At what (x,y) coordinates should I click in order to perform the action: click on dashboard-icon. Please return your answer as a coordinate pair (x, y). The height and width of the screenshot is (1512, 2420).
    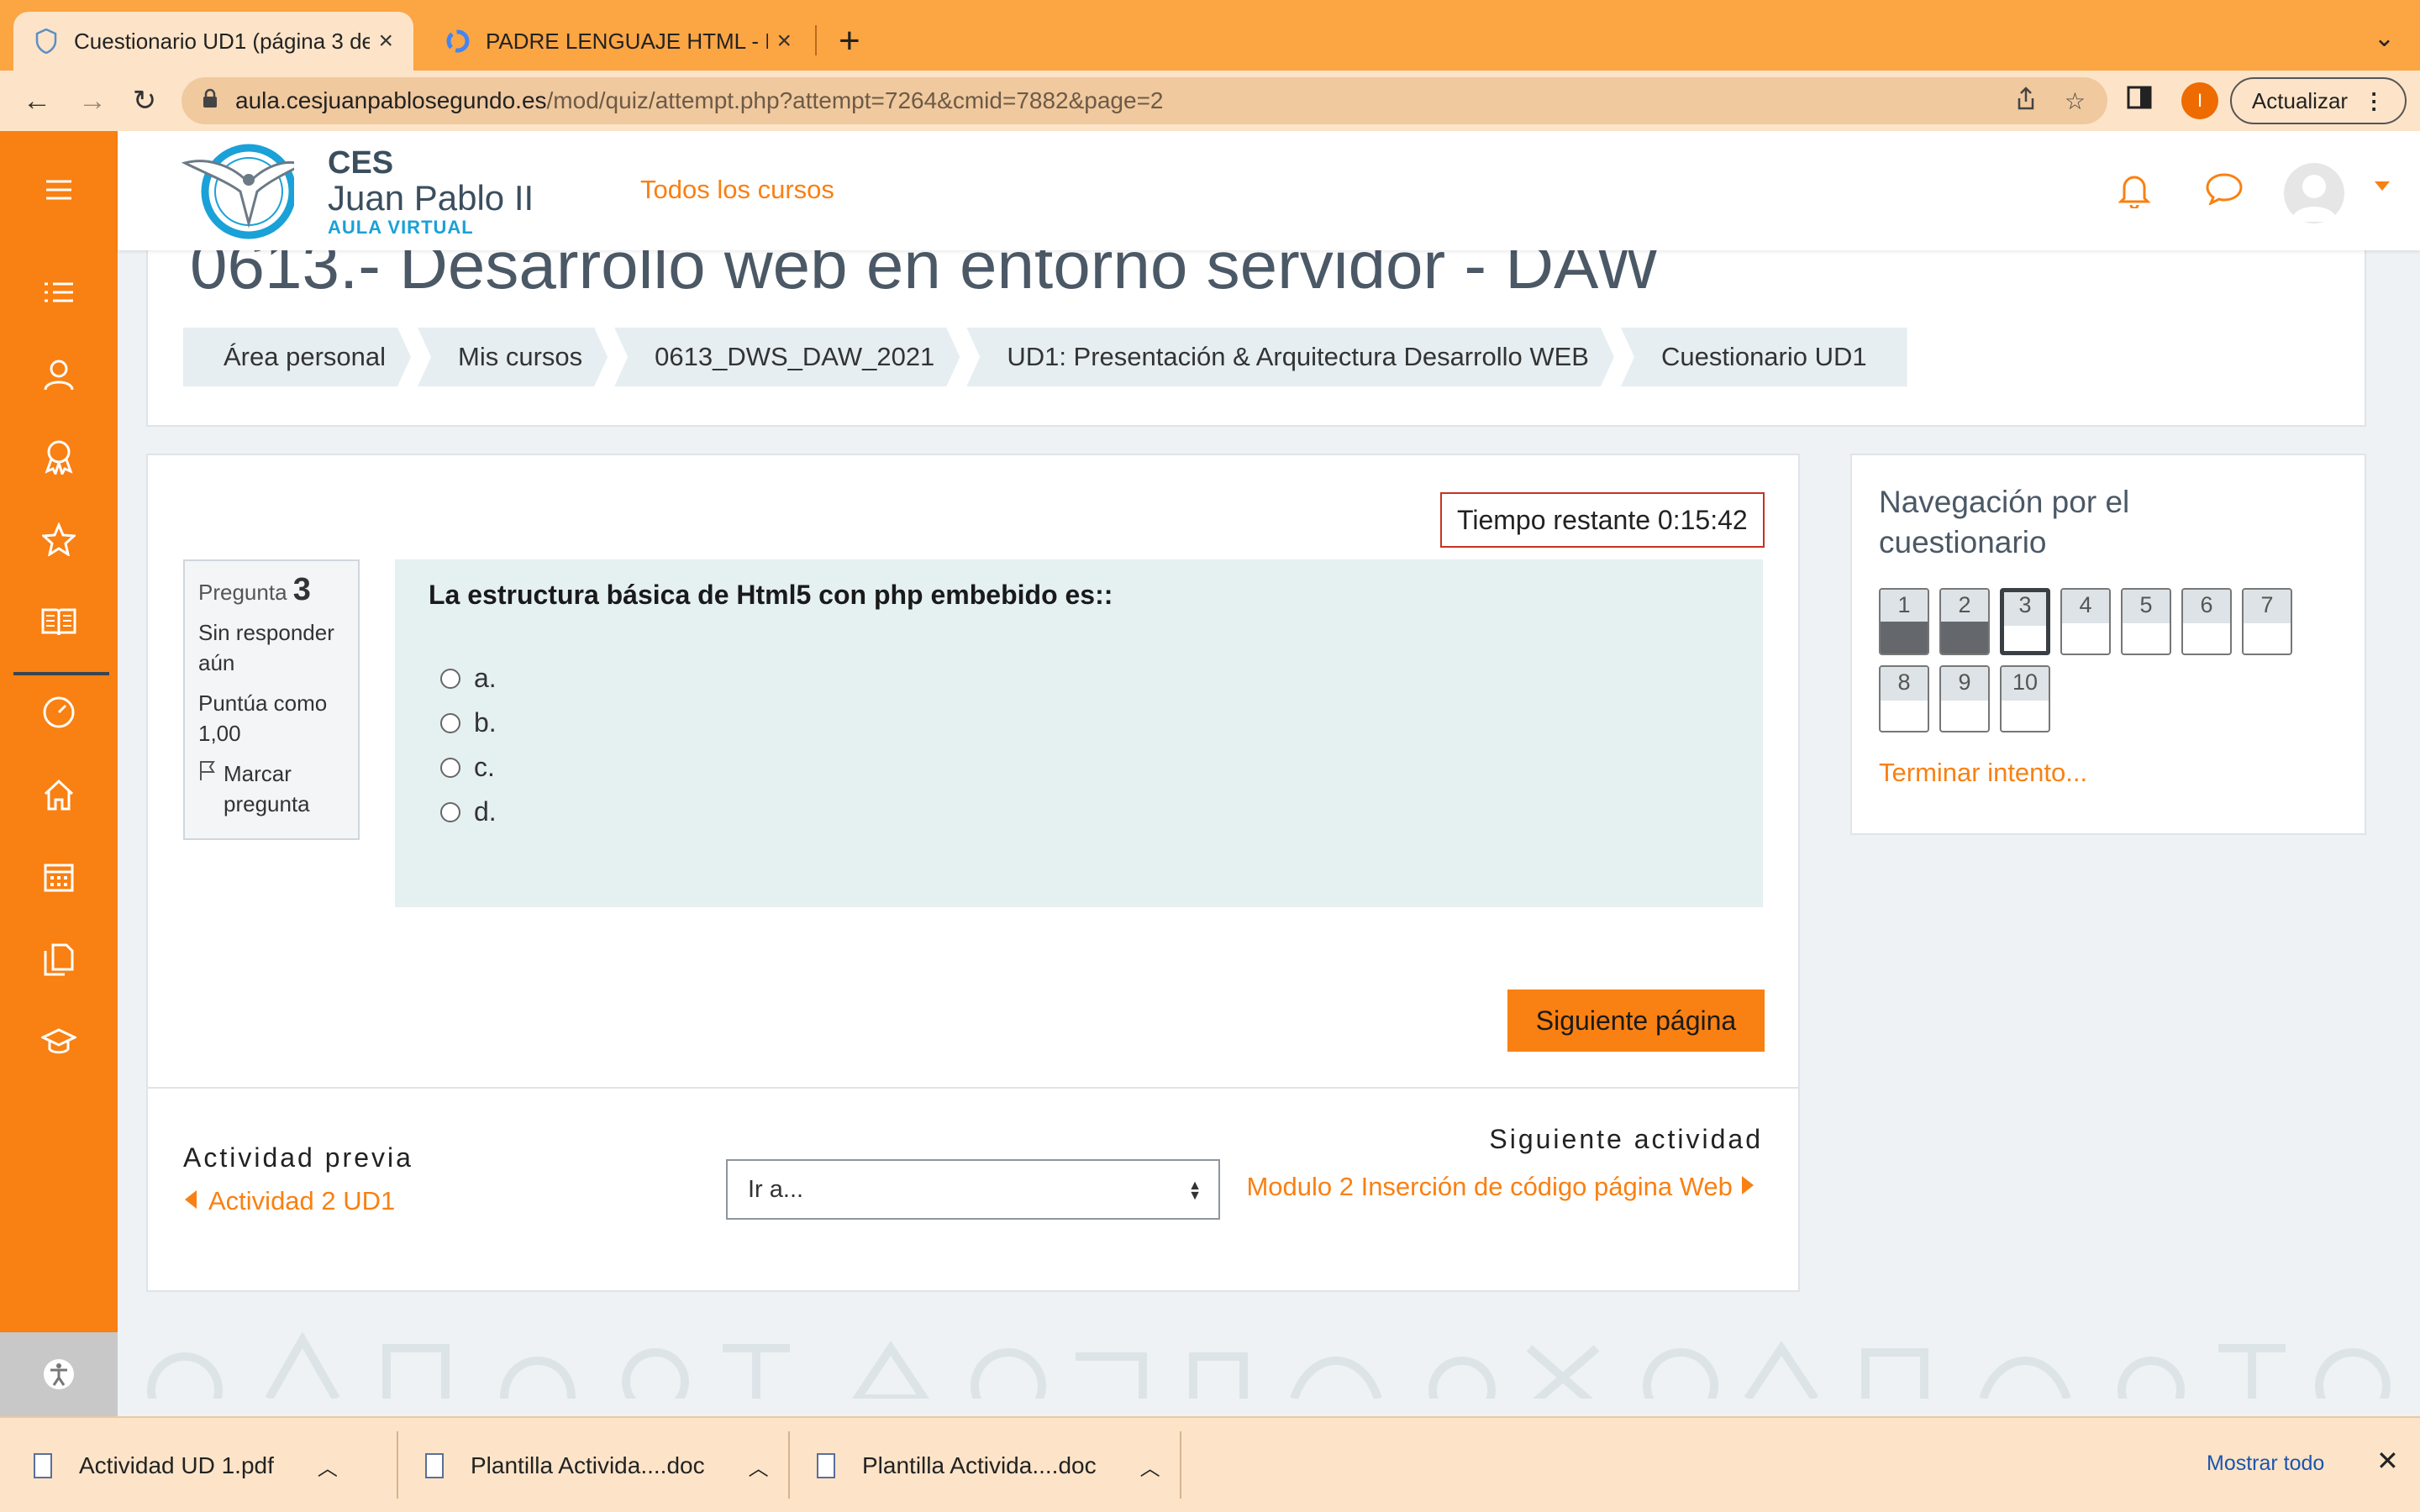
    Looking at the image, I should click on (59, 712).